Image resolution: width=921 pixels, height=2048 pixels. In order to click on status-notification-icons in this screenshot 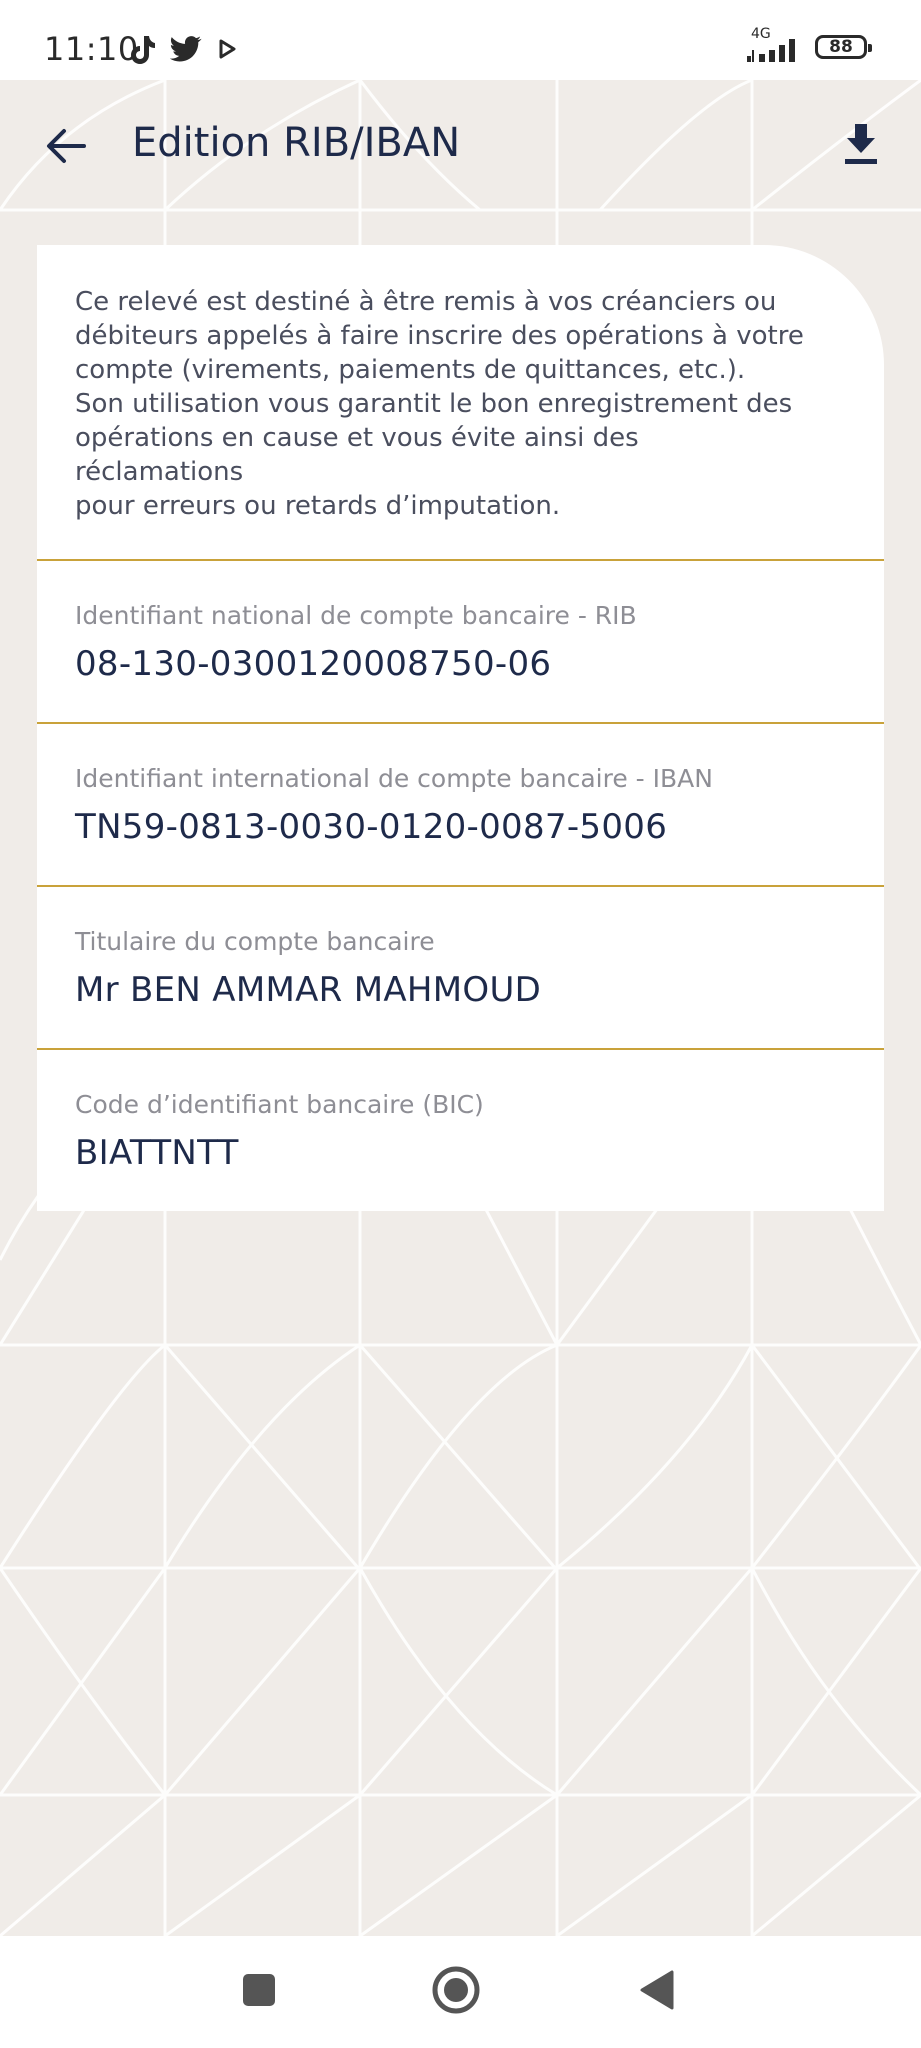, I will do `click(183, 51)`.